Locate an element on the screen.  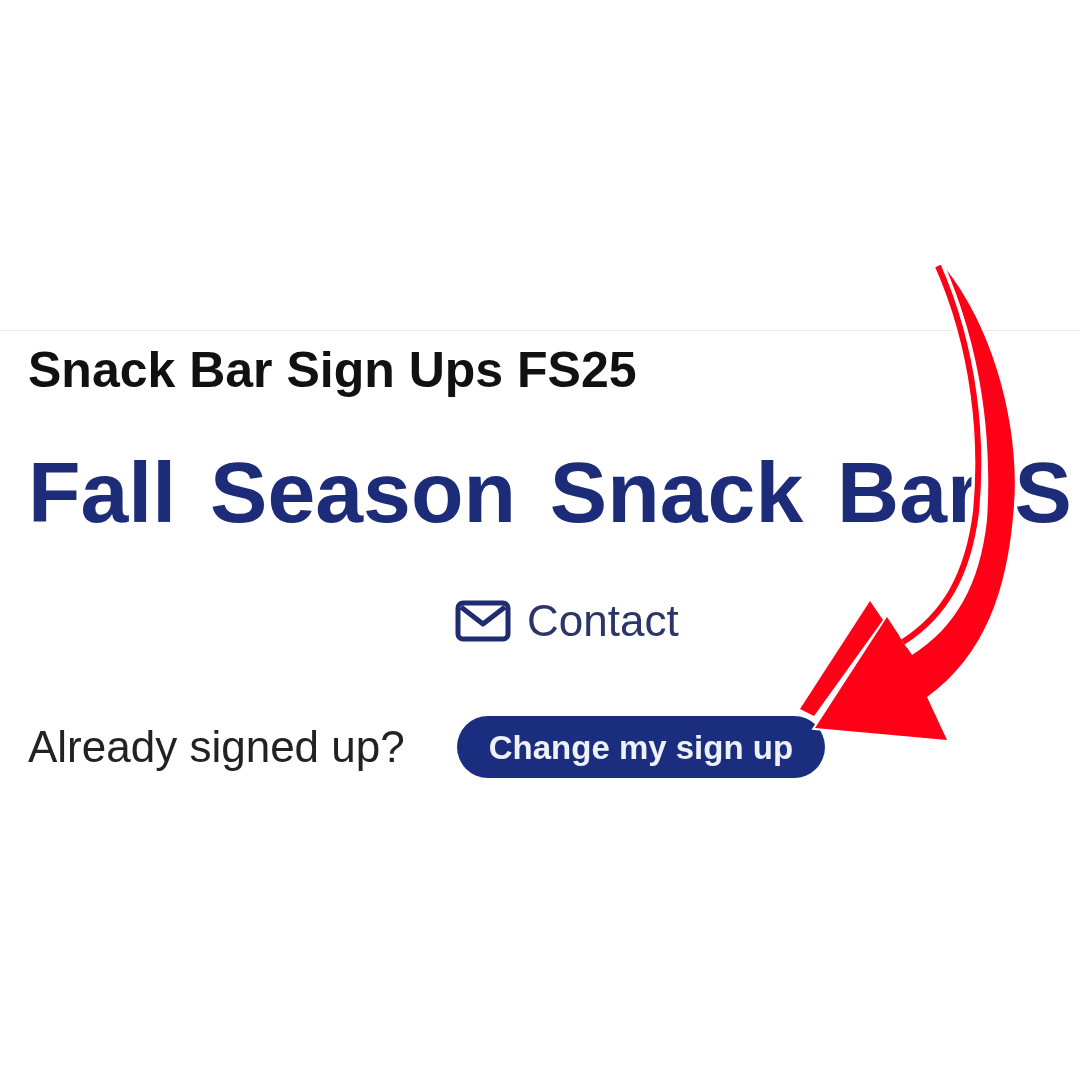
contact-link: Contact is located at coordinates (567, 621).